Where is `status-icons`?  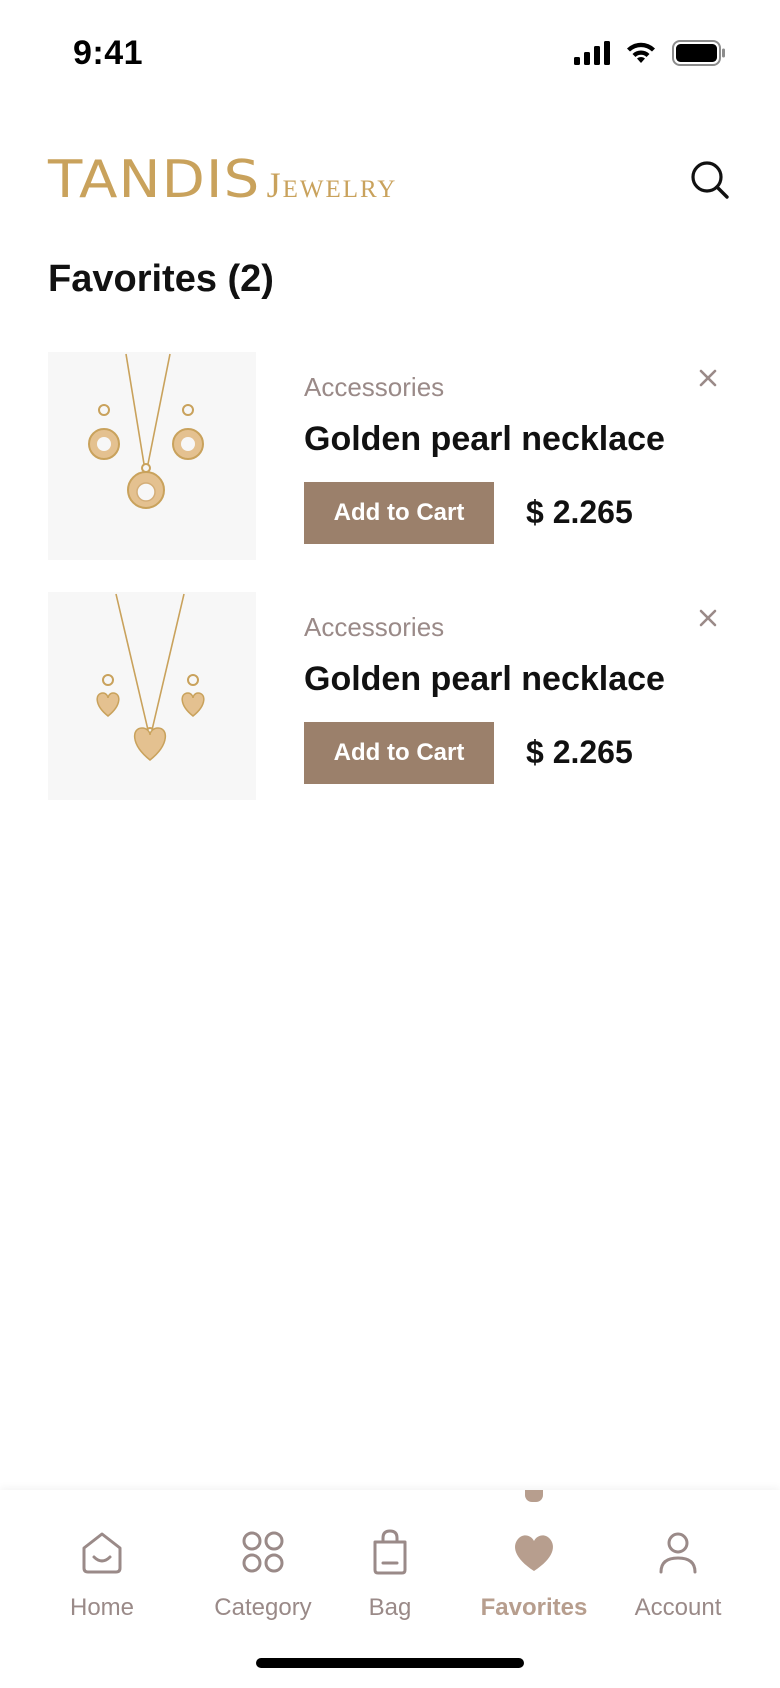 status-icons is located at coordinates (650, 53).